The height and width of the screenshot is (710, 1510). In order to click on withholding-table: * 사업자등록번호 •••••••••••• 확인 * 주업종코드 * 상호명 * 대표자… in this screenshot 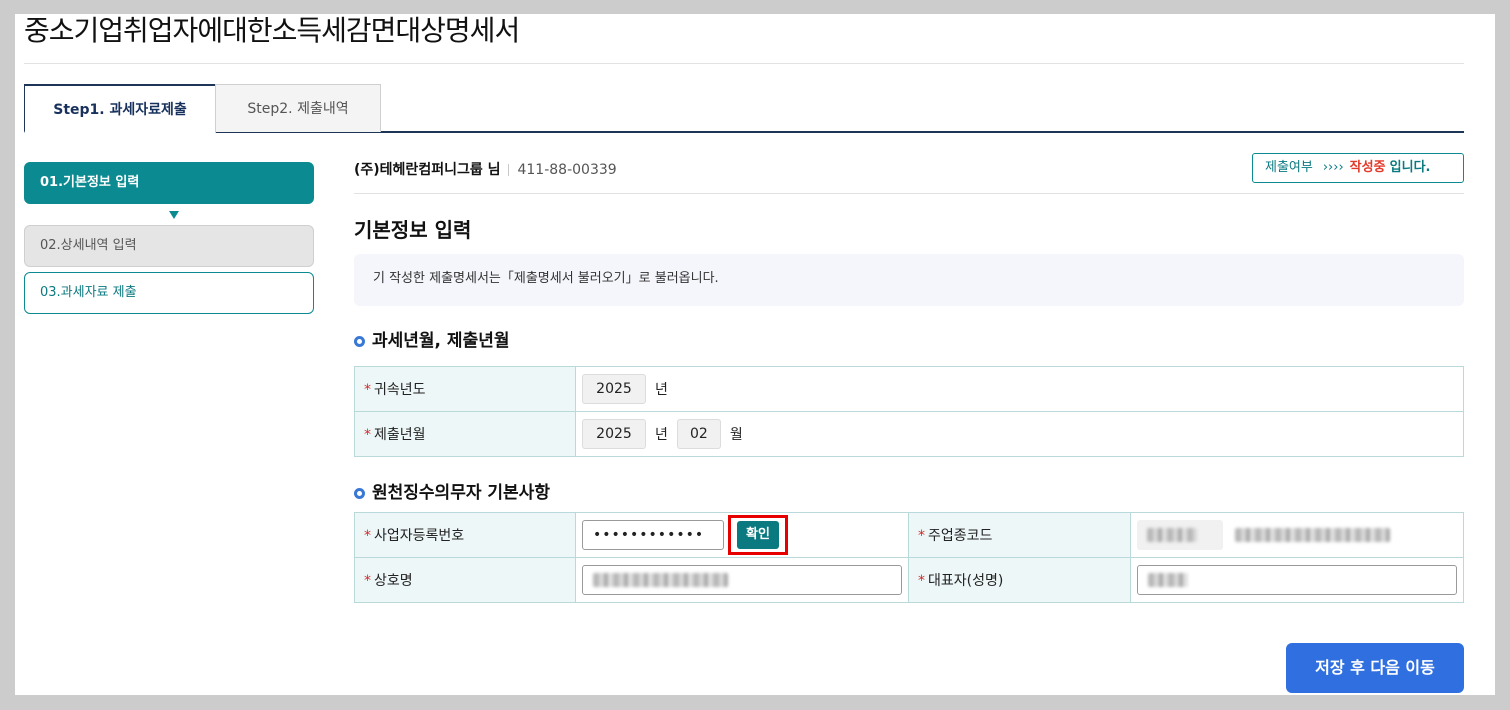, I will do `click(909, 557)`.